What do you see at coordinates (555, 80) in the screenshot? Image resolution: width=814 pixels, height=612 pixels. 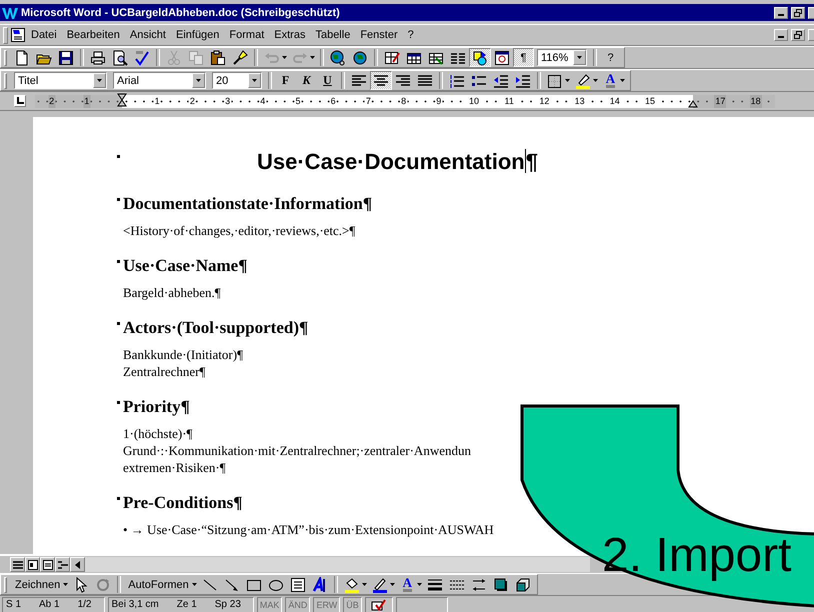 I see `border-icon` at bounding box center [555, 80].